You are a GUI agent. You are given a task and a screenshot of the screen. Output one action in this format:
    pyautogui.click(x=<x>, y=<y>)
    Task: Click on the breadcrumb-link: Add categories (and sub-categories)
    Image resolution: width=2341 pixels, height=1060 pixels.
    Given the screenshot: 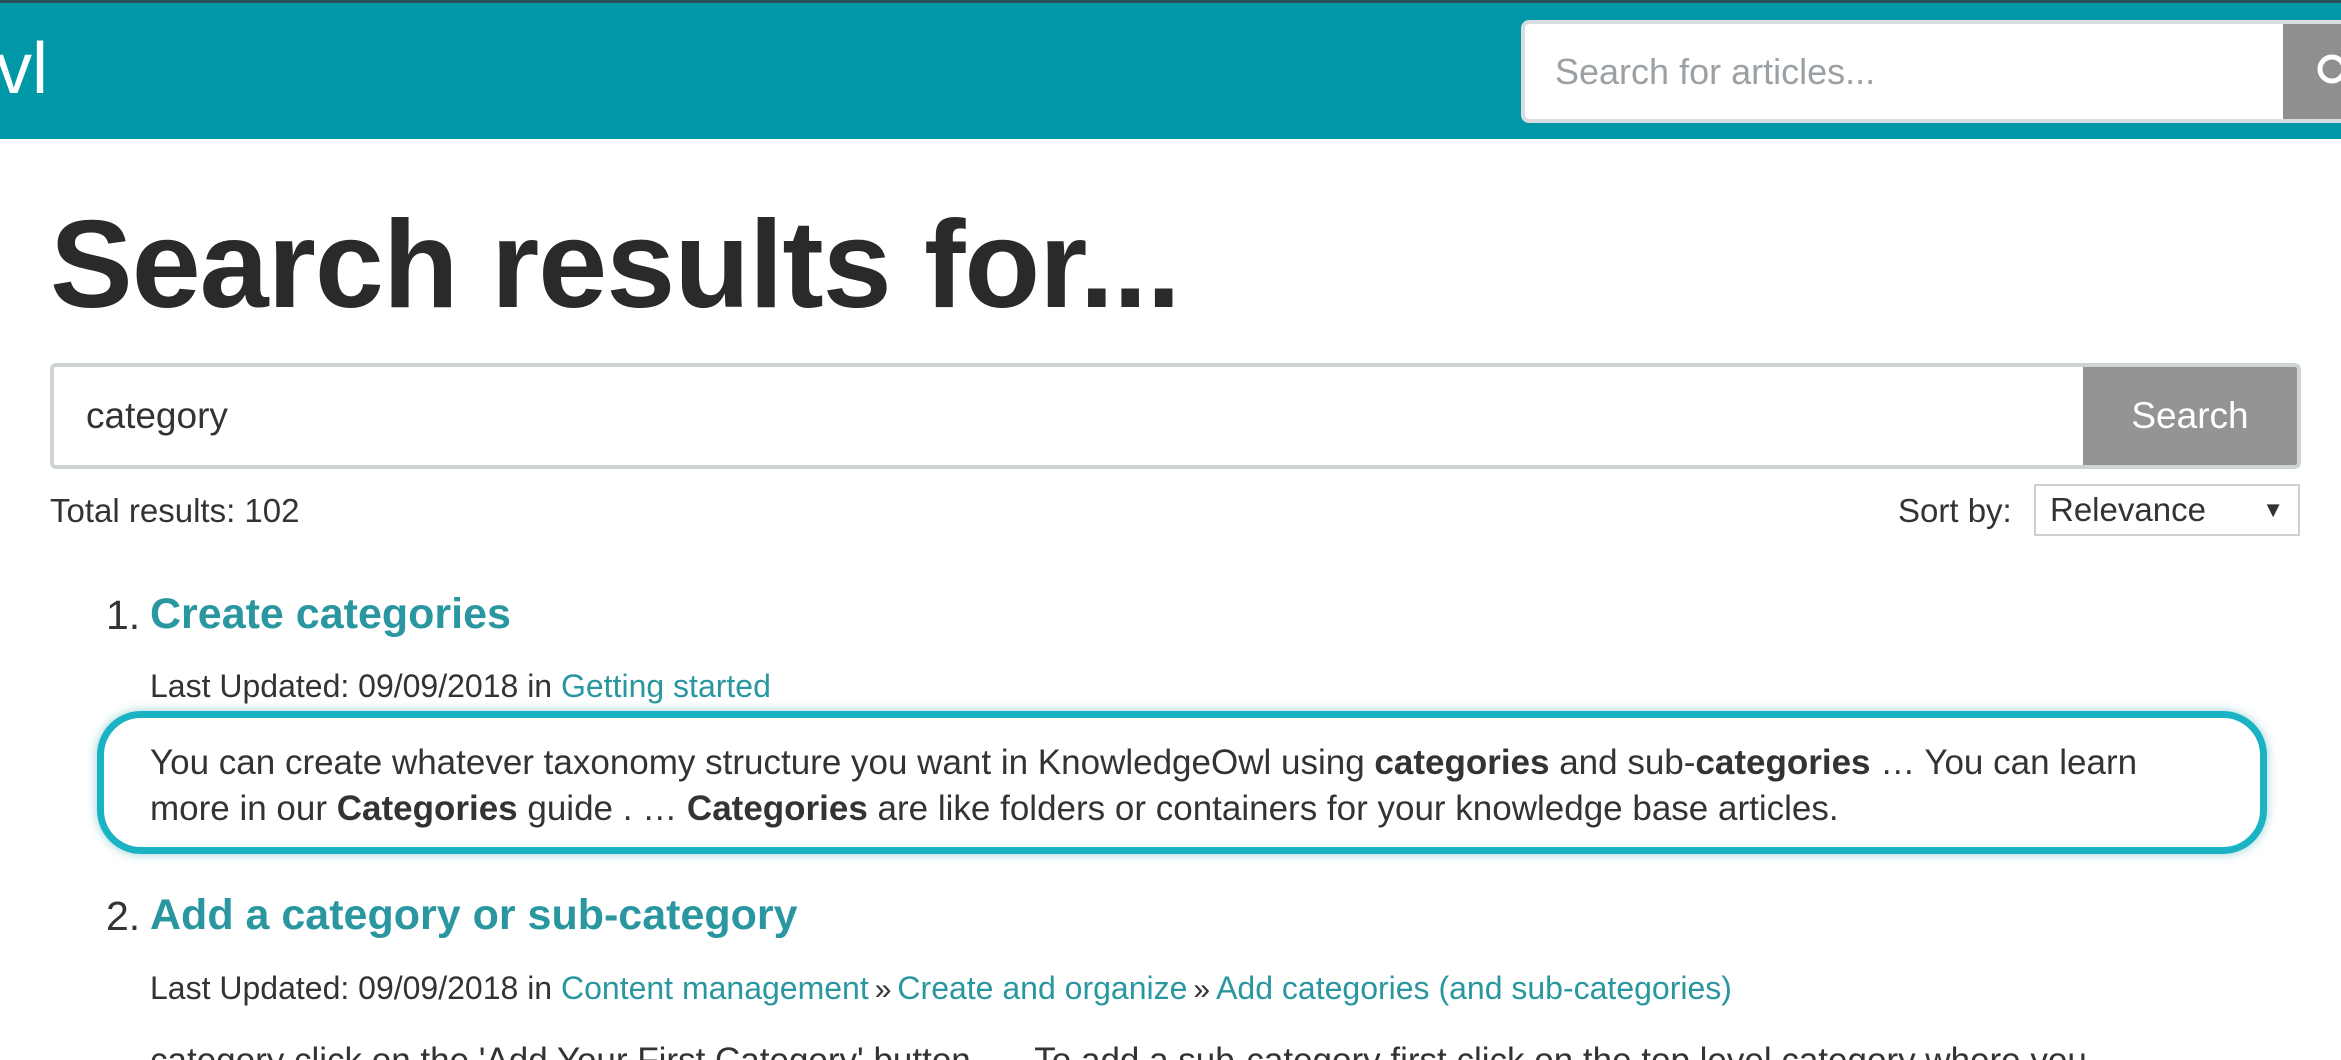 What is the action you would take?
    pyautogui.click(x=1474, y=988)
    